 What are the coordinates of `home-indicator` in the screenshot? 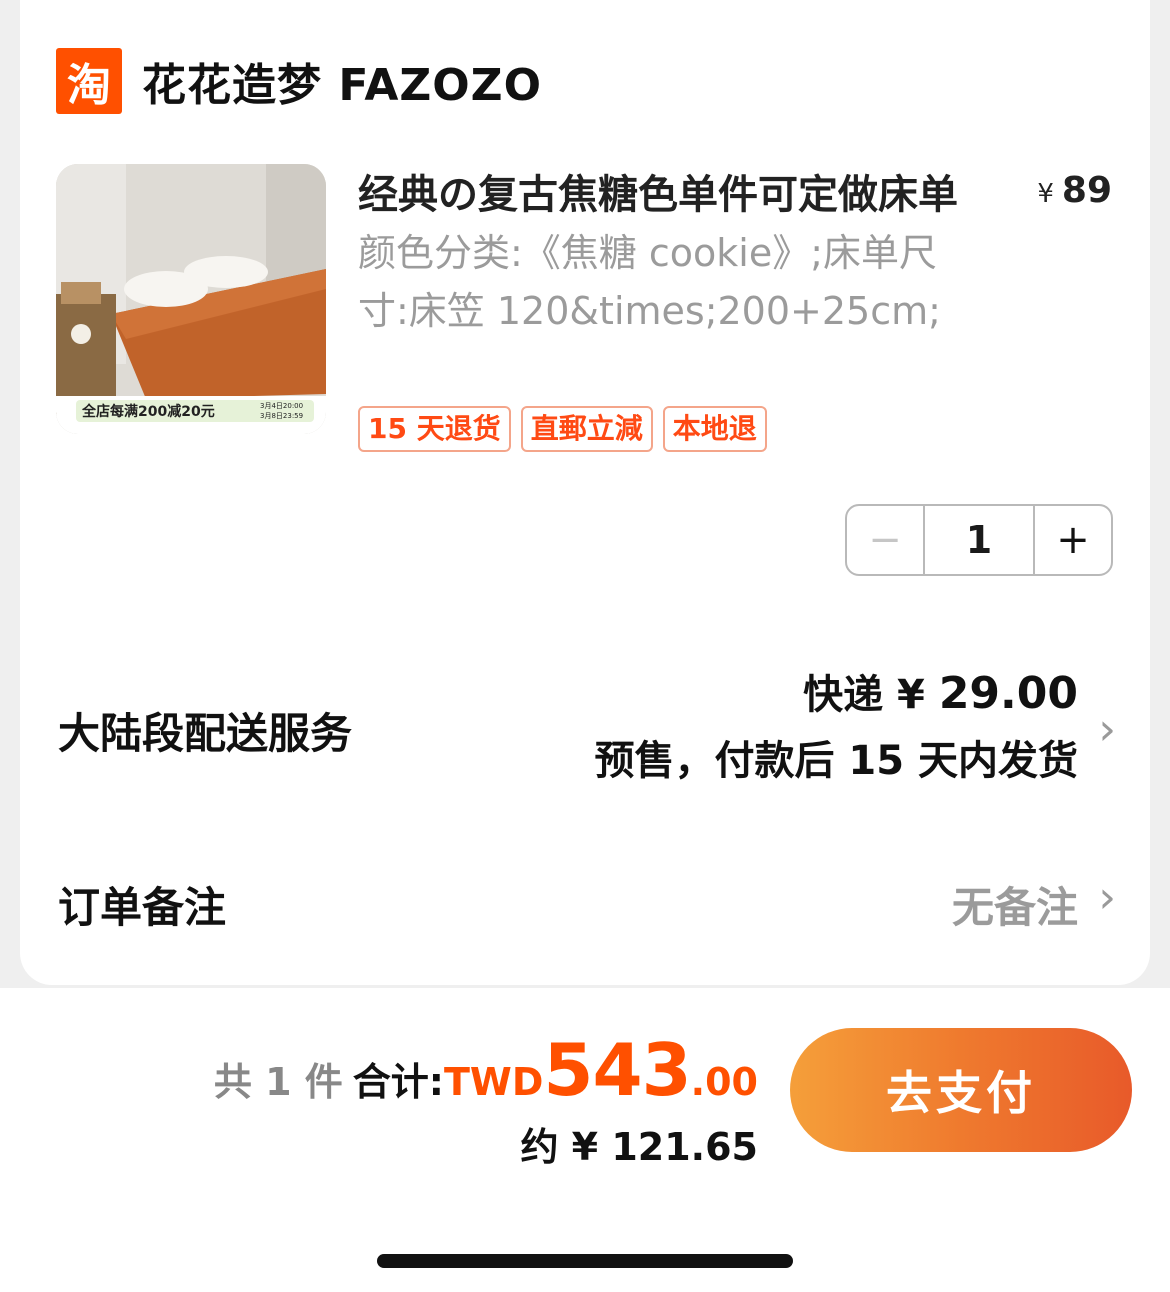 It's located at (585, 1261).